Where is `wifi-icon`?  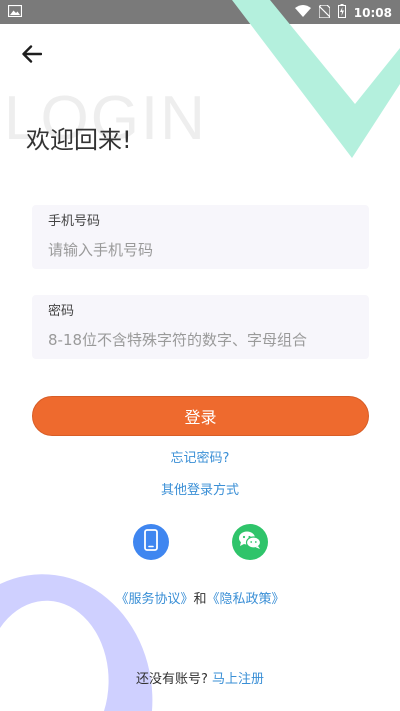
wifi-icon is located at coordinates (302, 12).